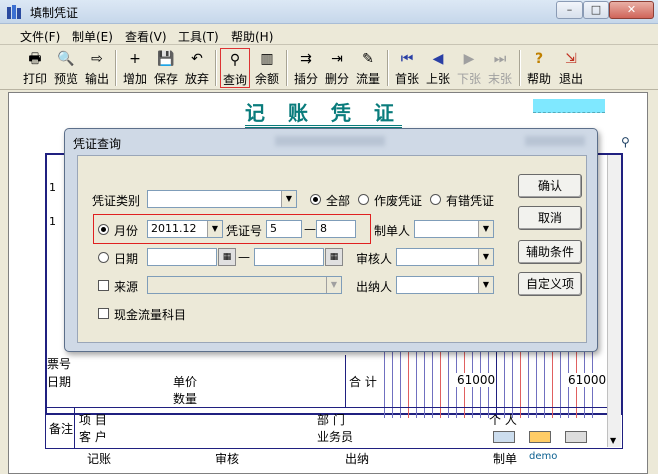 This screenshot has height=474, width=658. Describe the element at coordinates (97, 59) in the screenshot. I see `export-icon: ⇨` at that location.